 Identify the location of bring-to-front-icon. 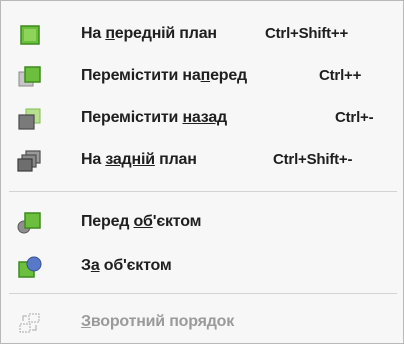
(30, 35).